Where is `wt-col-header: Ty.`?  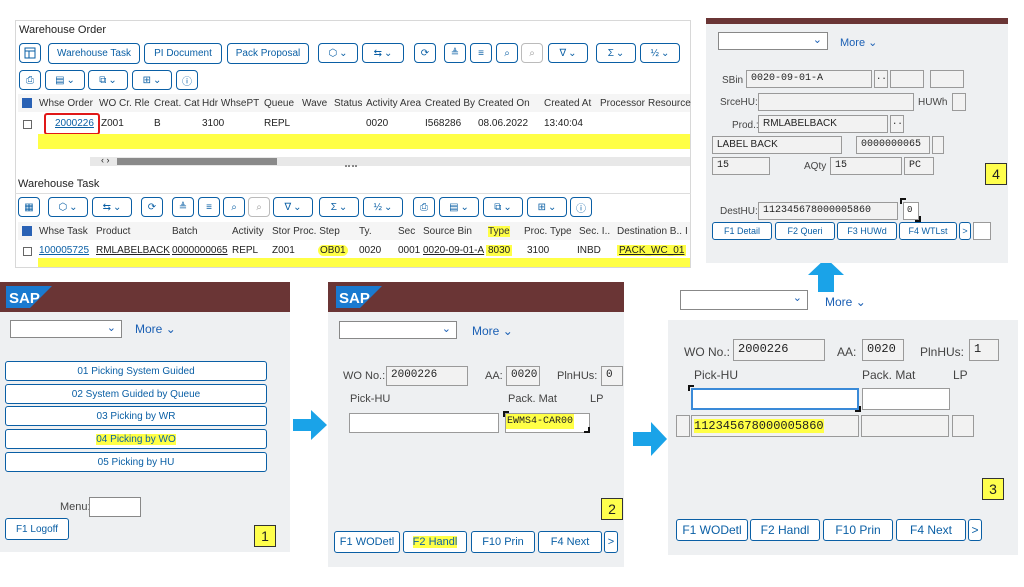
wt-col-header: Ty. is located at coordinates (365, 231).